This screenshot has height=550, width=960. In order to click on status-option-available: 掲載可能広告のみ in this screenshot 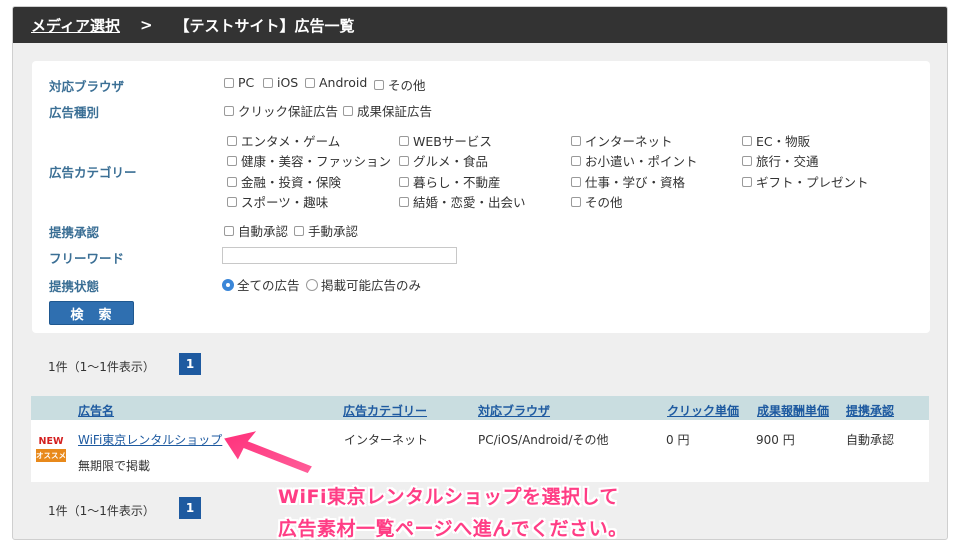, I will do `click(363, 284)`.